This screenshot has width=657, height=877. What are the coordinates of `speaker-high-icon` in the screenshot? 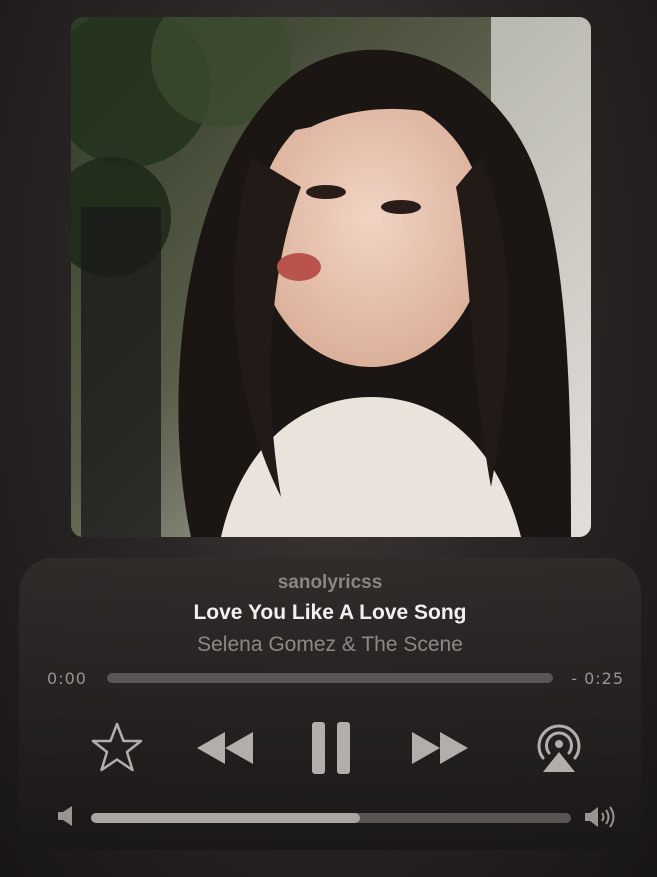 It's located at (602, 819).